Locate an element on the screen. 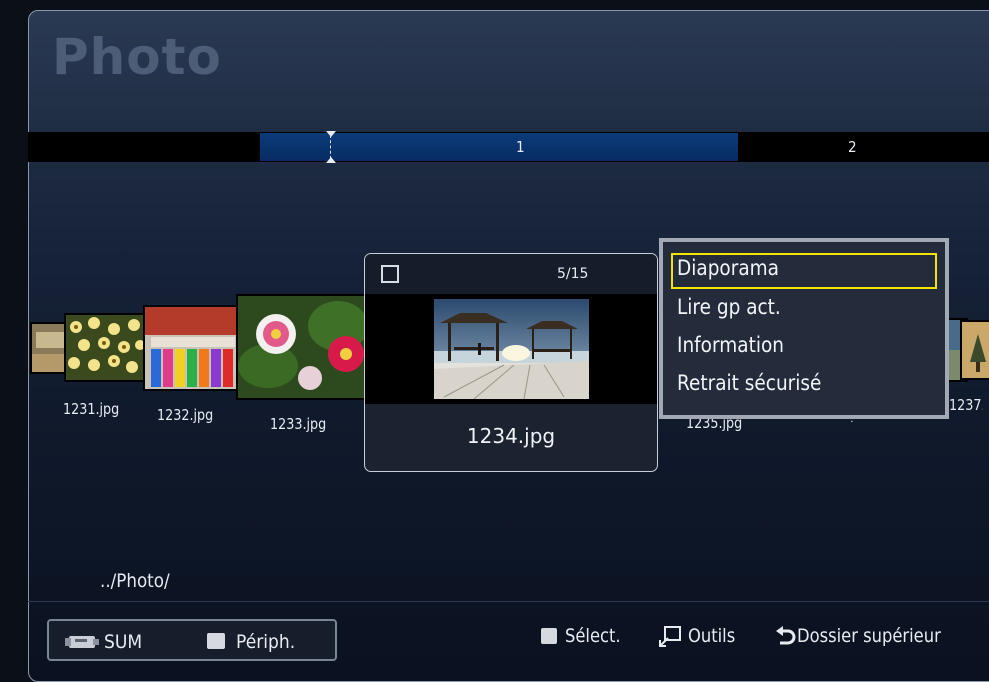 The width and height of the screenshot is (989, 682). menu-item-play-group: Lire gp act. is located at coordinates (789, 310).